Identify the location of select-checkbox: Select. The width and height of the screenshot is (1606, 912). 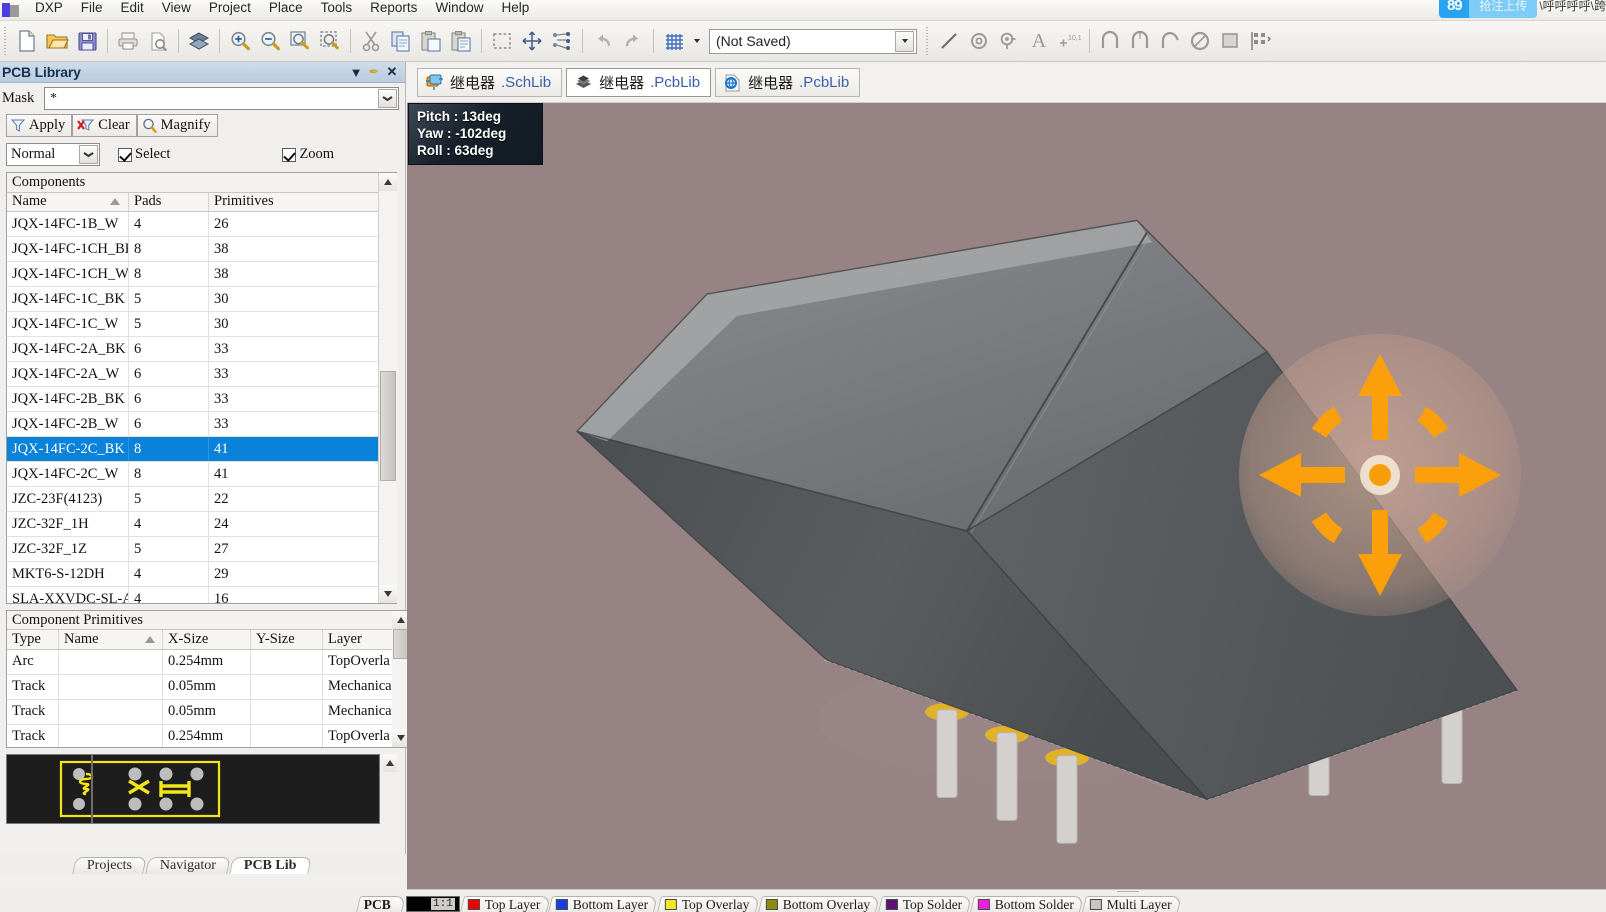
(144, 154).